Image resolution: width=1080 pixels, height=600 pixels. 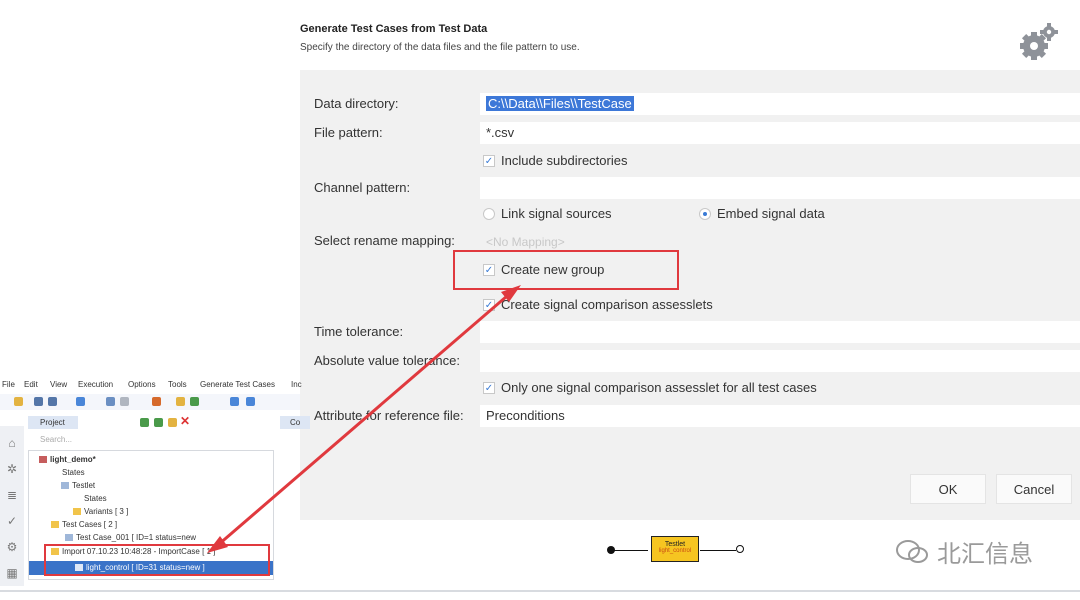 I want to click on annotation-arrow, so click(x=364, y=419).